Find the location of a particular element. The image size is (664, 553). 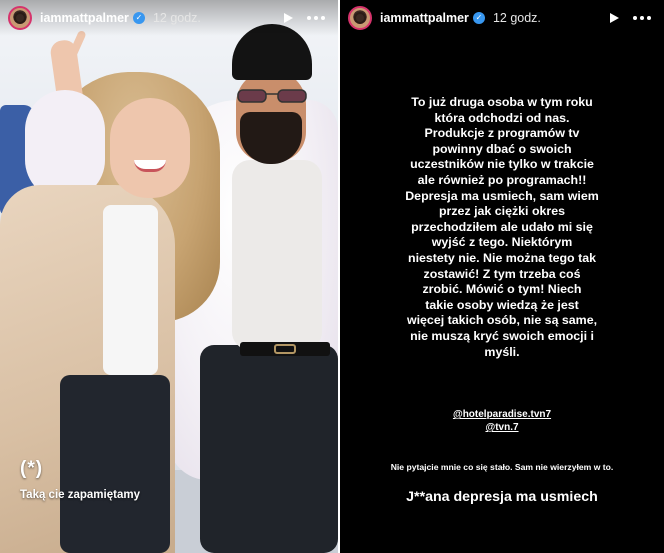

story-text-line: przez jak ciężki okres is located at coordinates (502, 211).